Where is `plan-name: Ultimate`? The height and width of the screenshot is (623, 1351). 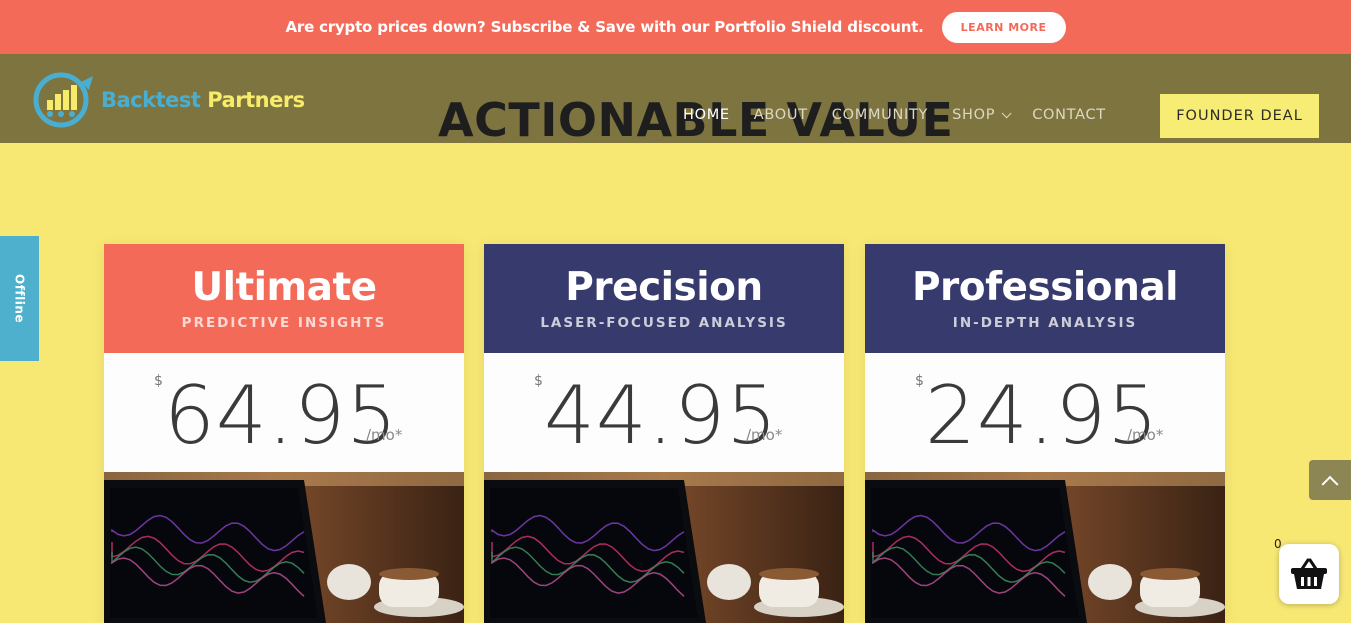
plan-name: Ultimate is located at coordinates (284, 287).